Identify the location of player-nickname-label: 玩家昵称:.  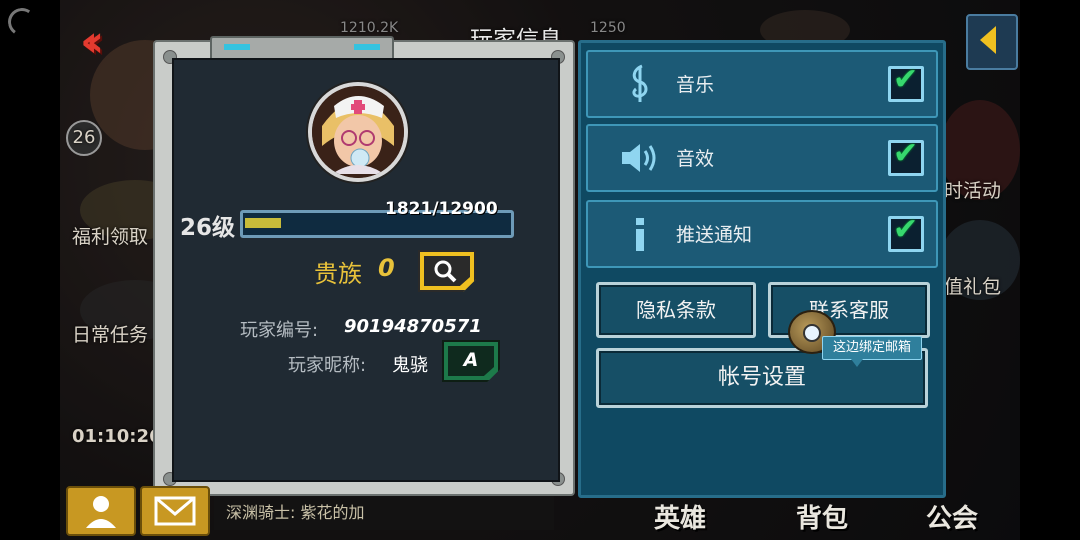
(327, 365).